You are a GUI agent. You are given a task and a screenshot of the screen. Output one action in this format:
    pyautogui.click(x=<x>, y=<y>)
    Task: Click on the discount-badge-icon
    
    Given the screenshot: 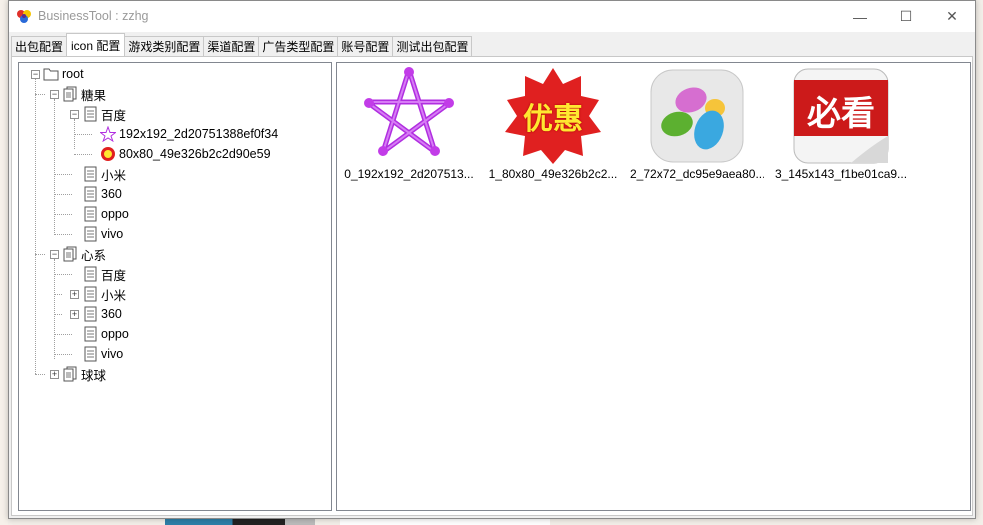 What is the action you would take?
    pyautogui.click(x=108, y=154)
    